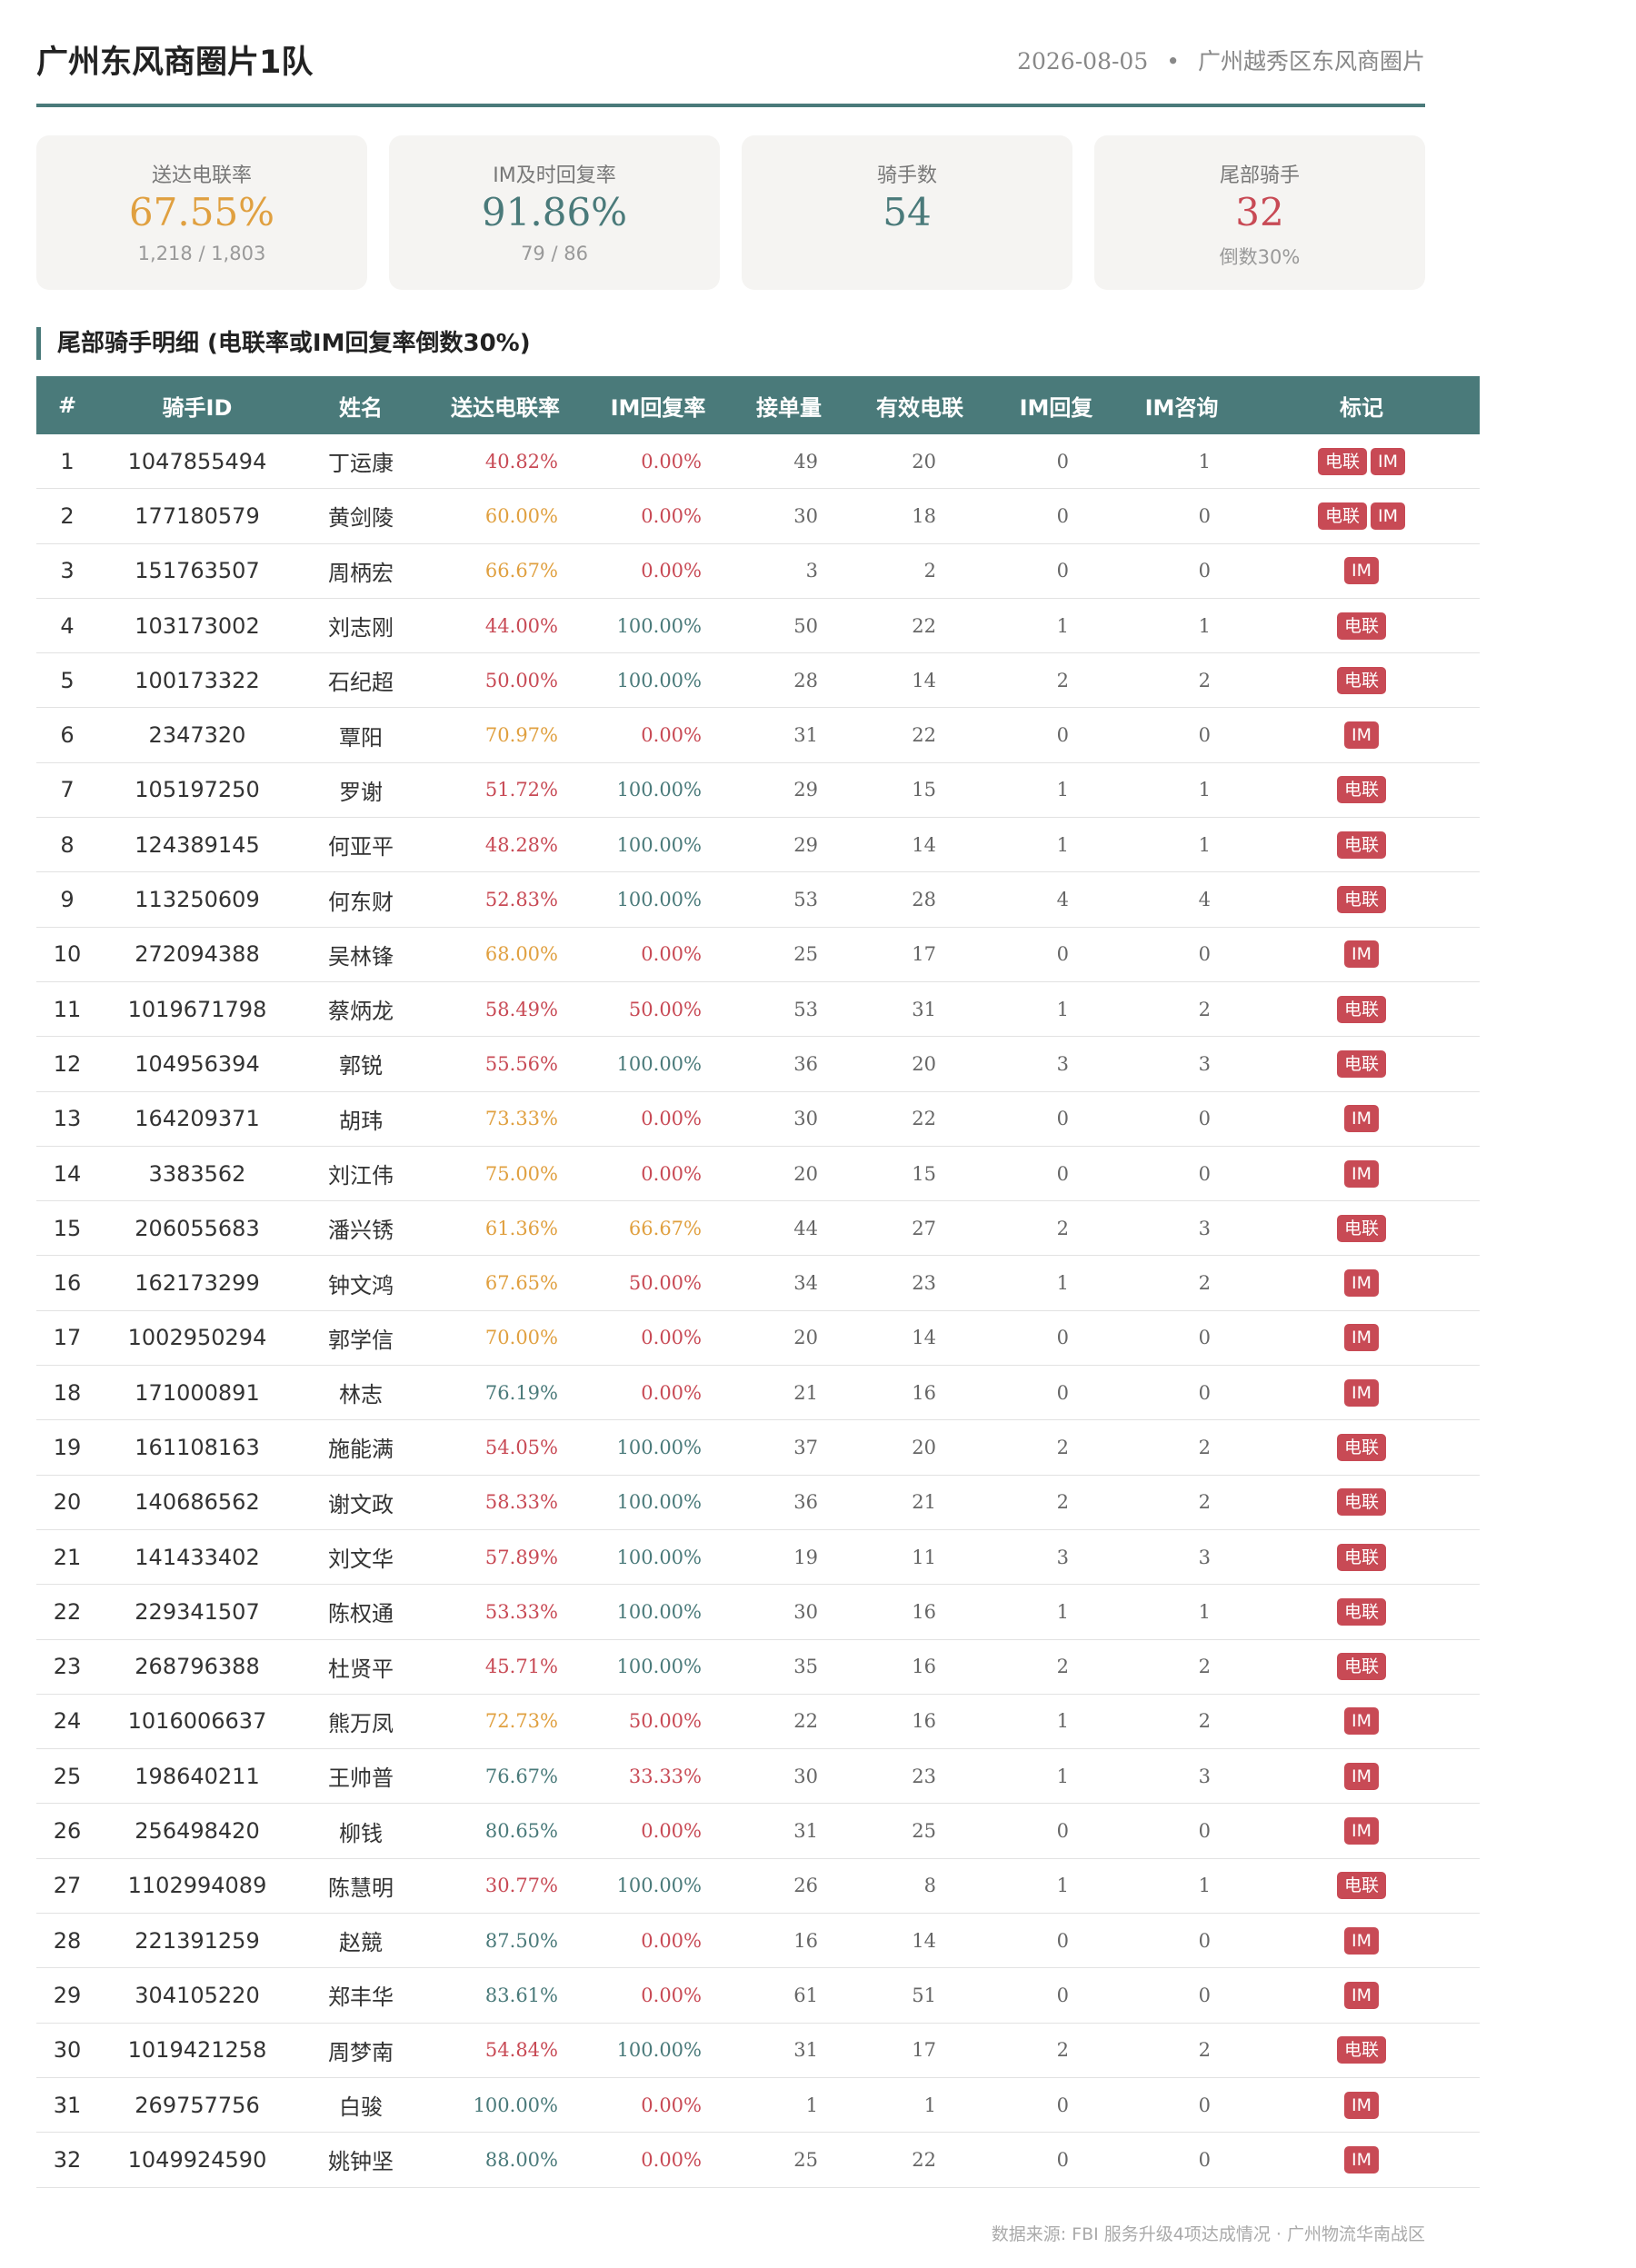 The image size is (1636, 2268). Describe the element at coordinates (67, 1557) in the screenshot. I see `row-index: 21` at that location.